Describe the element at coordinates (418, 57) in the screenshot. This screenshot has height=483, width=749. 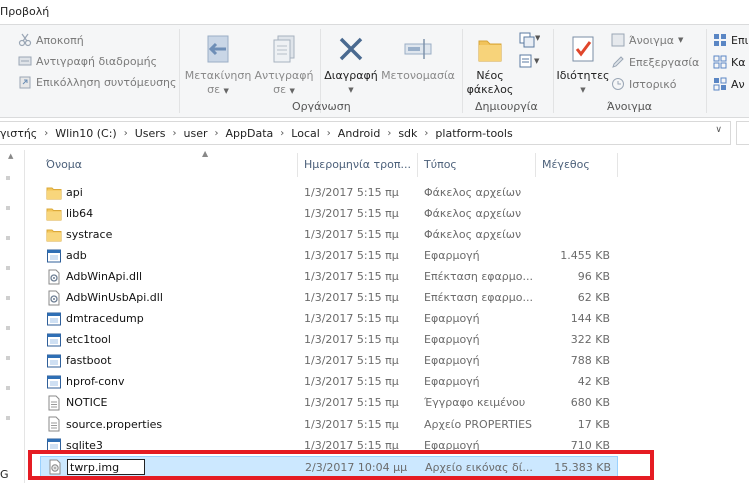
I see `rename-button: Μετονομασία` at that location.